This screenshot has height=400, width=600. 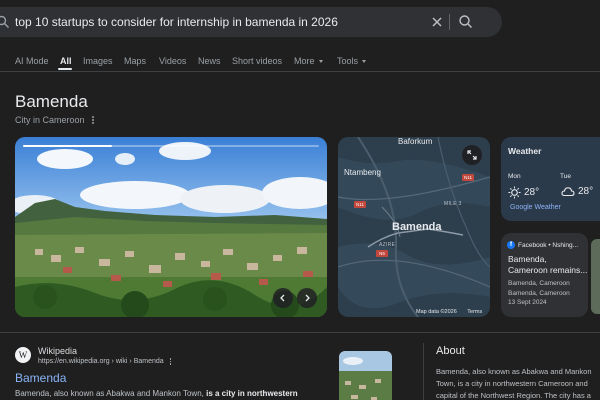 I want to click on post-date: 13 Sept 2024, so click(x=527, y=302).